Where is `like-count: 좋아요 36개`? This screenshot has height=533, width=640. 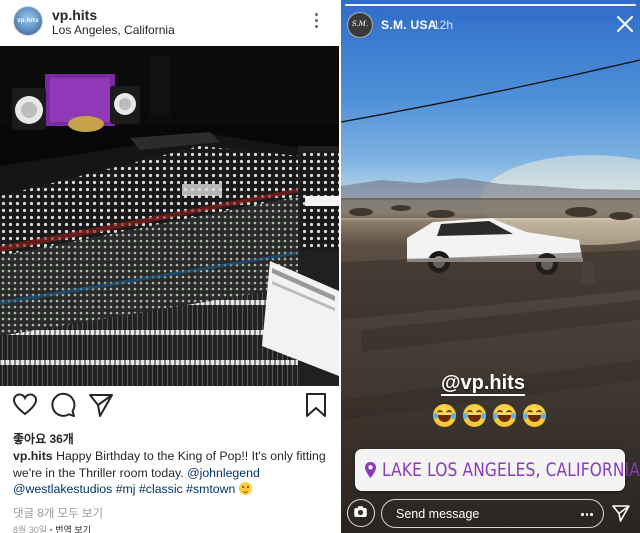 like-count: 좋아요 36개 is located at coordinates (43, 438).